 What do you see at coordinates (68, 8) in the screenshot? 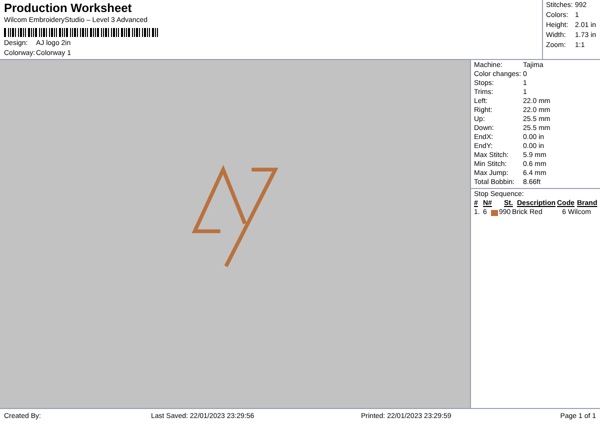
I see `worksheet-title: Production Worksheet` at bounding box center [68, 8].